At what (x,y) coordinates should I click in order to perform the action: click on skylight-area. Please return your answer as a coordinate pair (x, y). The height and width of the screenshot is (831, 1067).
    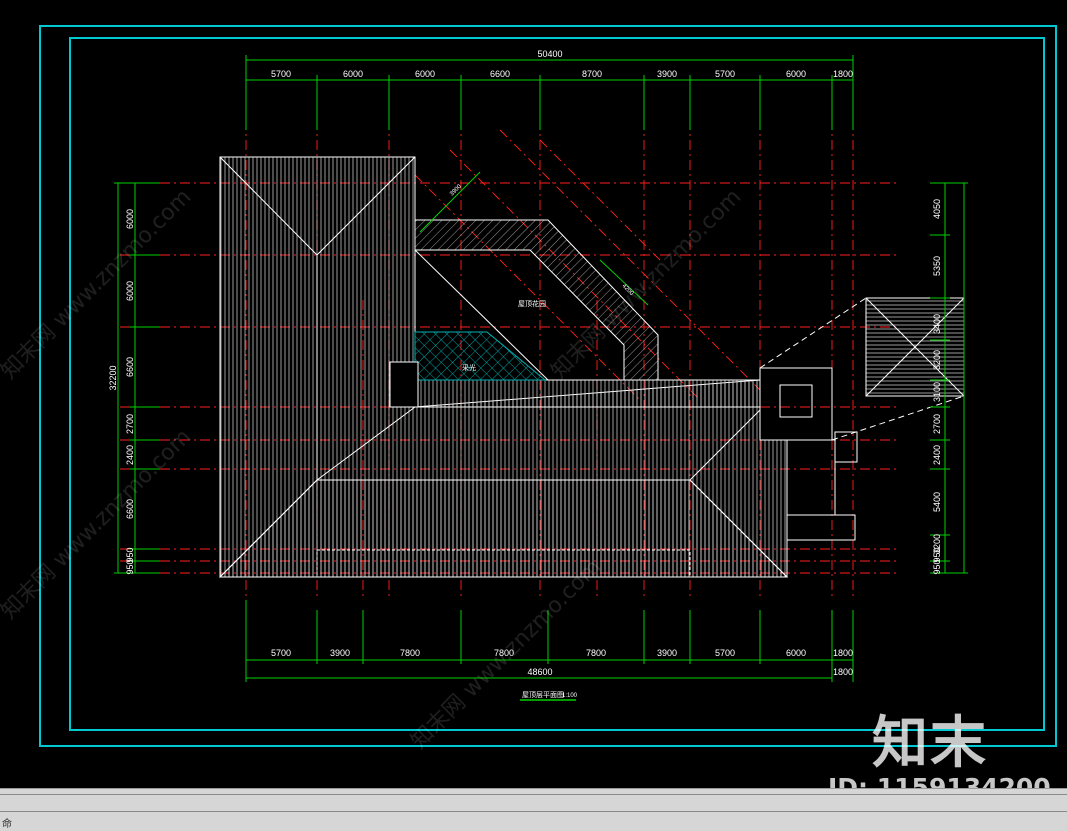
    Looking at the image, I should click on (480, 356).